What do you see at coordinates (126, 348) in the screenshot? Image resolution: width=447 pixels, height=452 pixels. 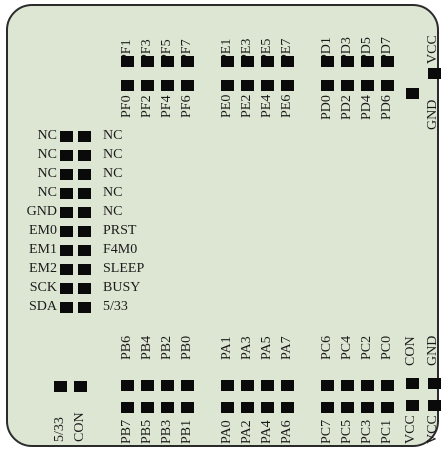 I see `pin-label-top: PB6` at bounding box center [126, 348].